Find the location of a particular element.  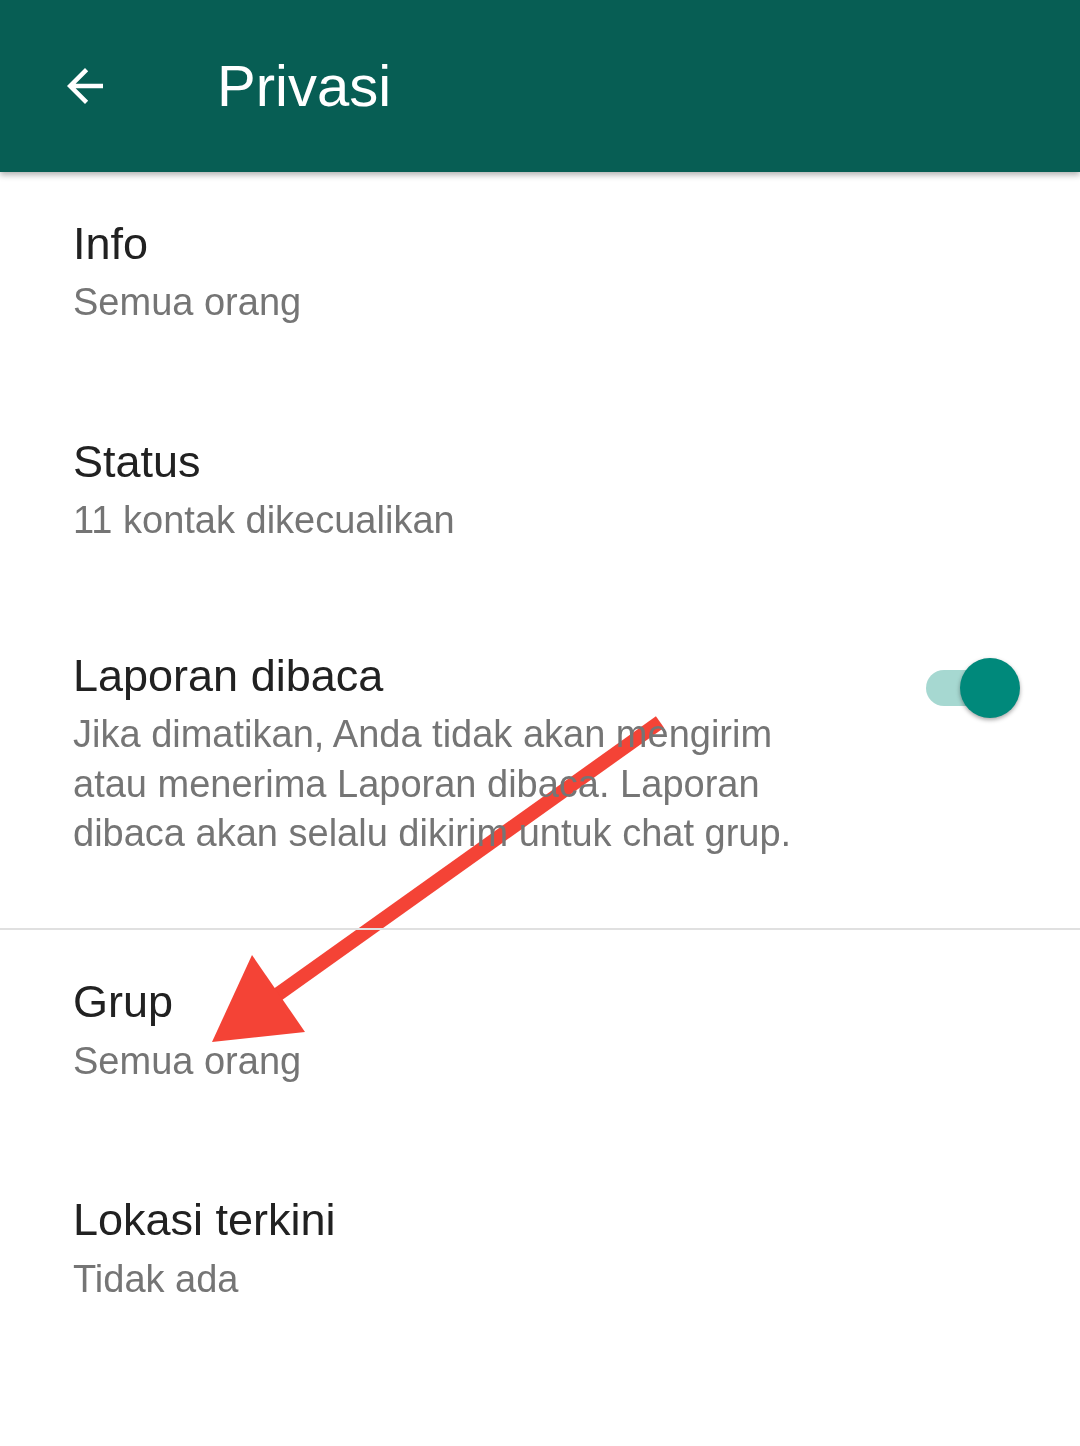

screen-title: Privasi is located at coordinates (304, 86).